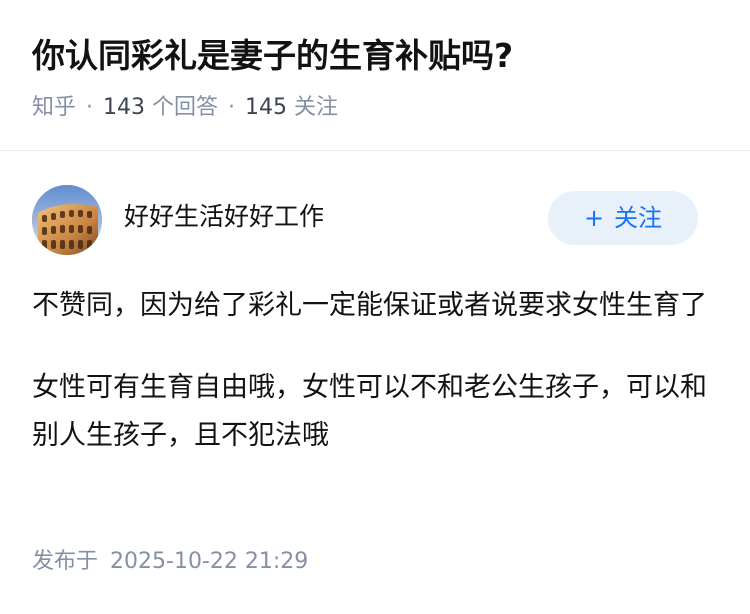 The height and width of the screenshot is (614, 750). I want to click on publish-time: 发布于 2025-10-22 21:29, so click(170, 562).